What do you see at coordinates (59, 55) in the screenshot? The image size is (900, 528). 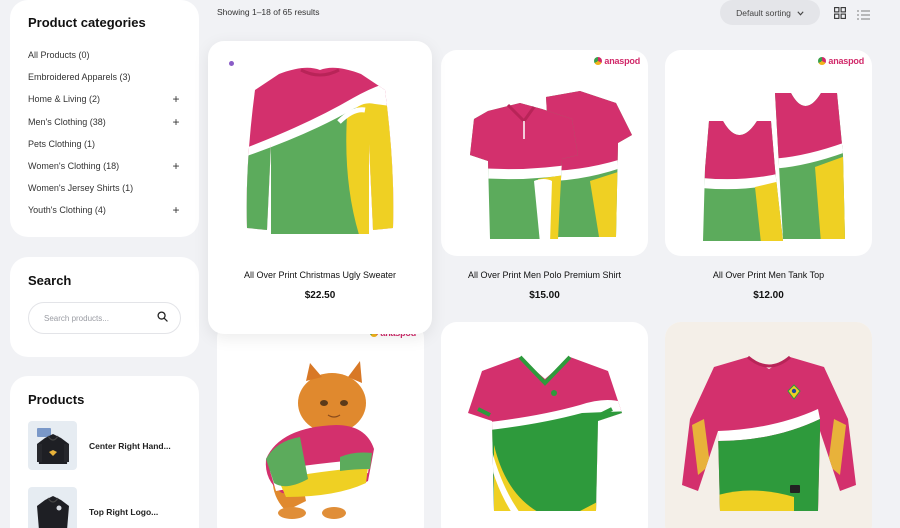 I see `category-label: All Products (0)` at bounding box center [59, 55].